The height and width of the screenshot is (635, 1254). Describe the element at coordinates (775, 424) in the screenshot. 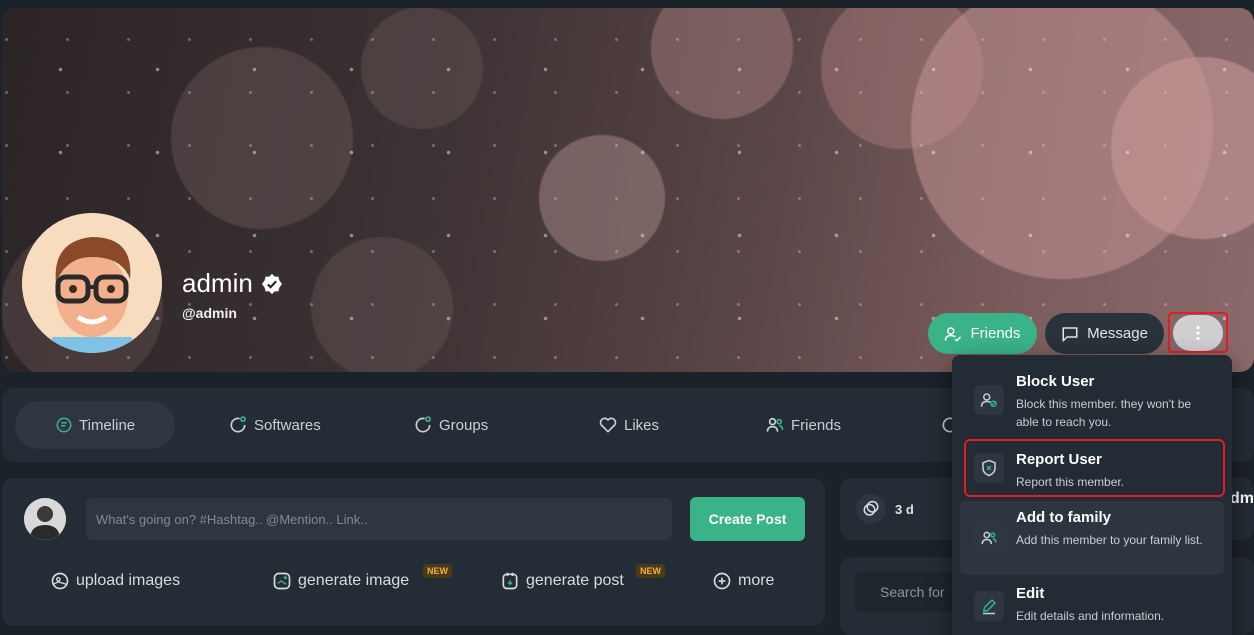

I see `friends-icon` at that location.